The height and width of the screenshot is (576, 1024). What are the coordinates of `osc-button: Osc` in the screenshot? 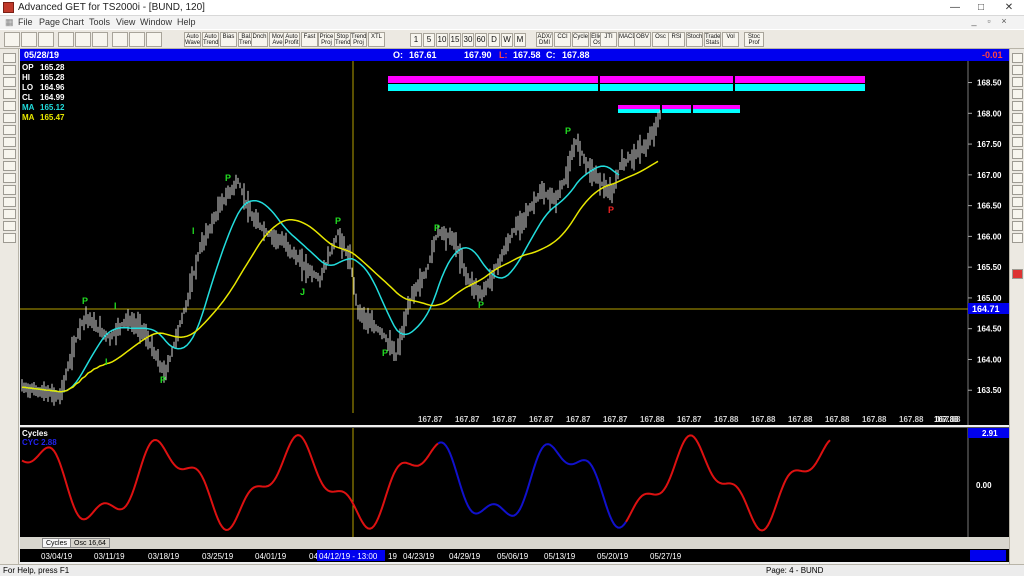 It's located at (660, 39).